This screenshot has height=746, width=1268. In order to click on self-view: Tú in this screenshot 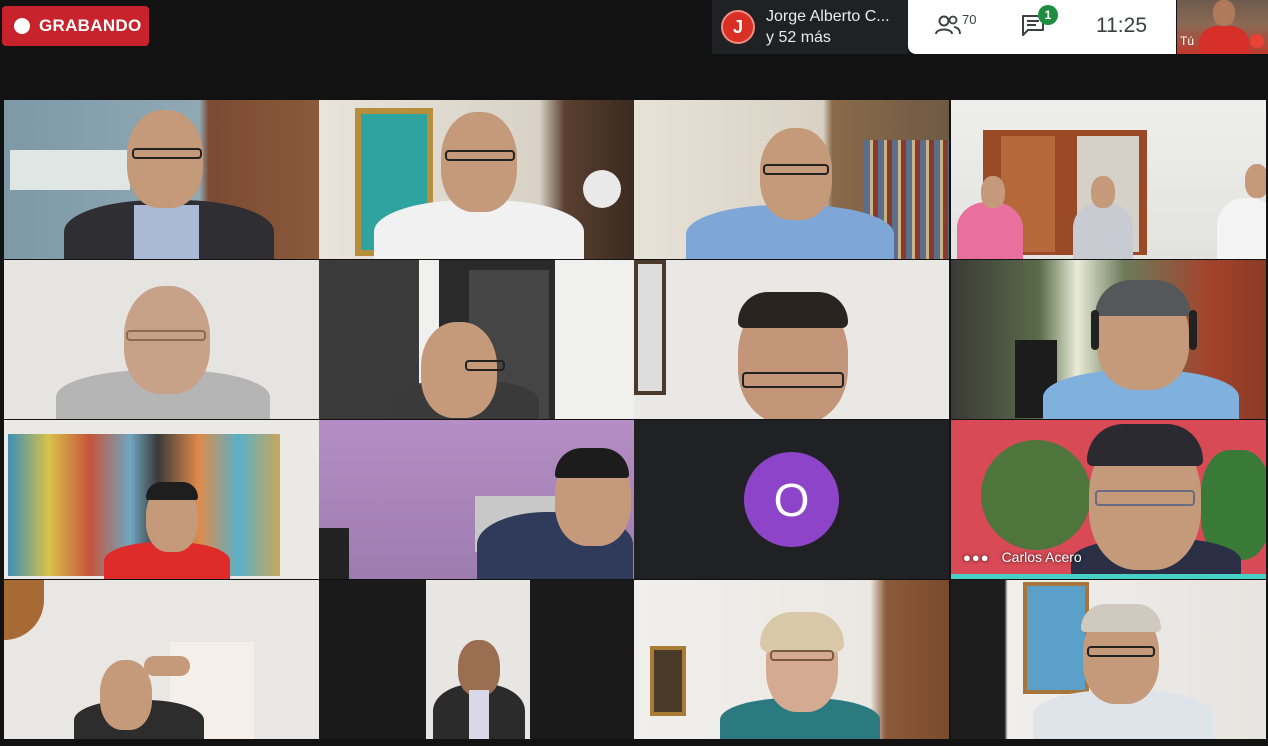, I will do `click(1222, 27)`.